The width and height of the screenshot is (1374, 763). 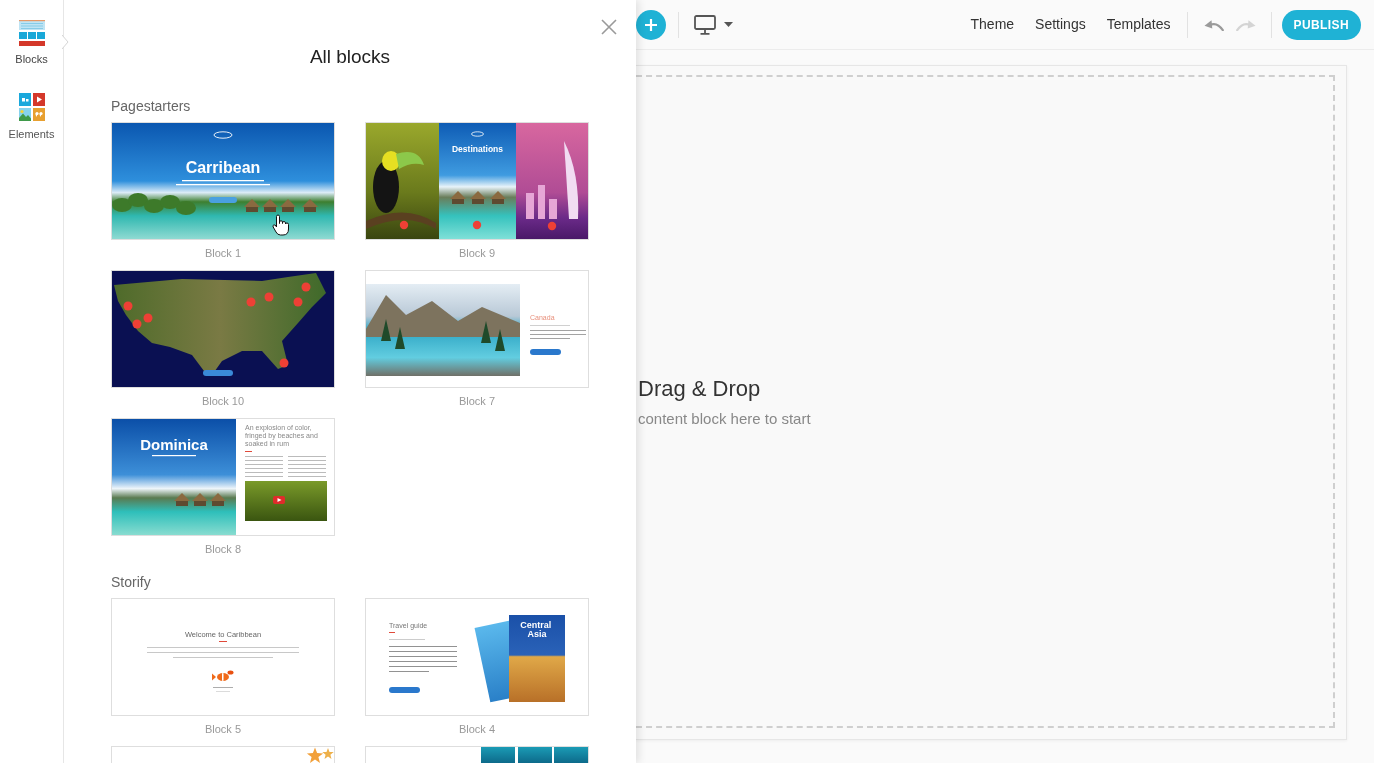 What do you see at coordinates (705, 24) in the screenshot?
I see `monitor-icon` at bounding box center [705, 24].